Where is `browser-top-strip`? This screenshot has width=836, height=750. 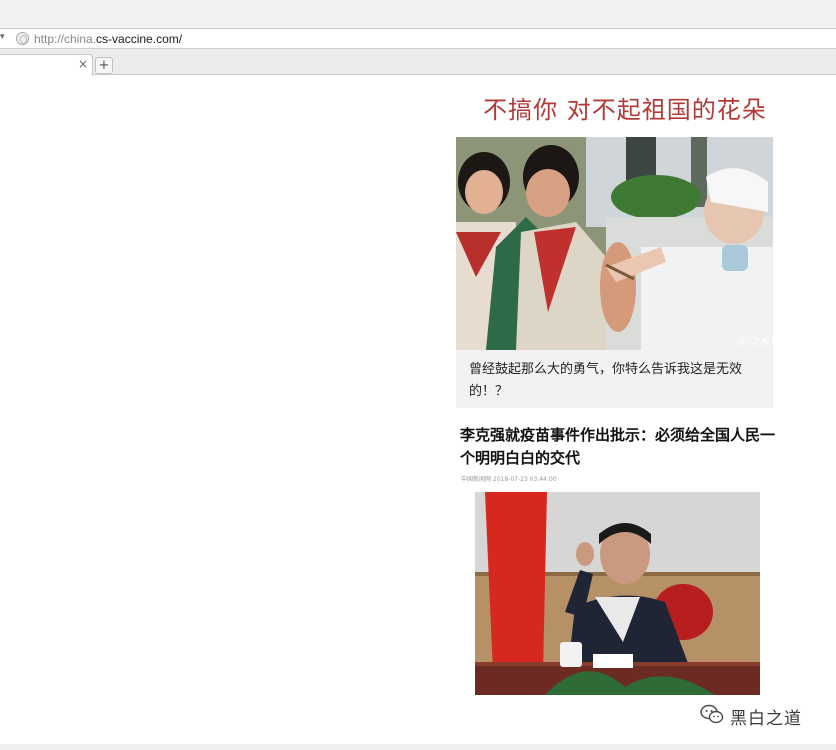 browser-top-strip is located at coordinates (418, 14).